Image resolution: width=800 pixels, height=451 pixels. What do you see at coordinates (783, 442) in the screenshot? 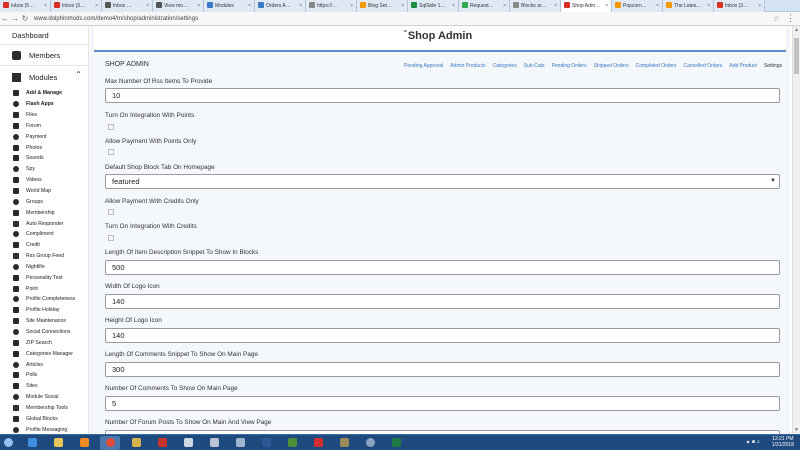
I see `system-clock: 12:21 PM 1/31/2018` at bounding box center [783, 442].